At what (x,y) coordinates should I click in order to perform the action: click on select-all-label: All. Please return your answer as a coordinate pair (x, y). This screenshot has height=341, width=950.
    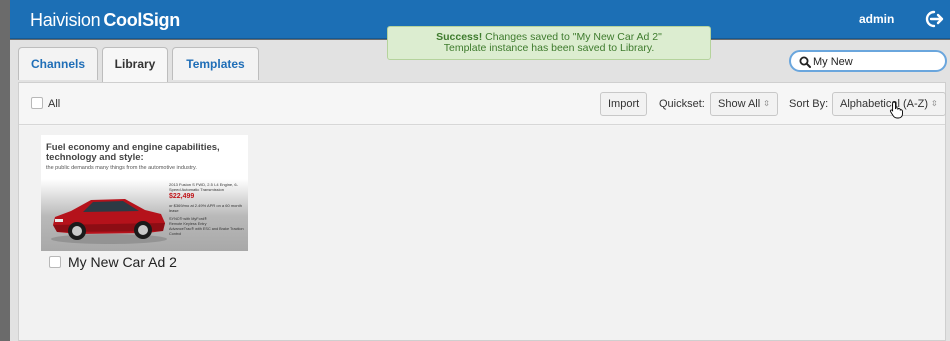
    Looking at the image, I should click on (54, 104).